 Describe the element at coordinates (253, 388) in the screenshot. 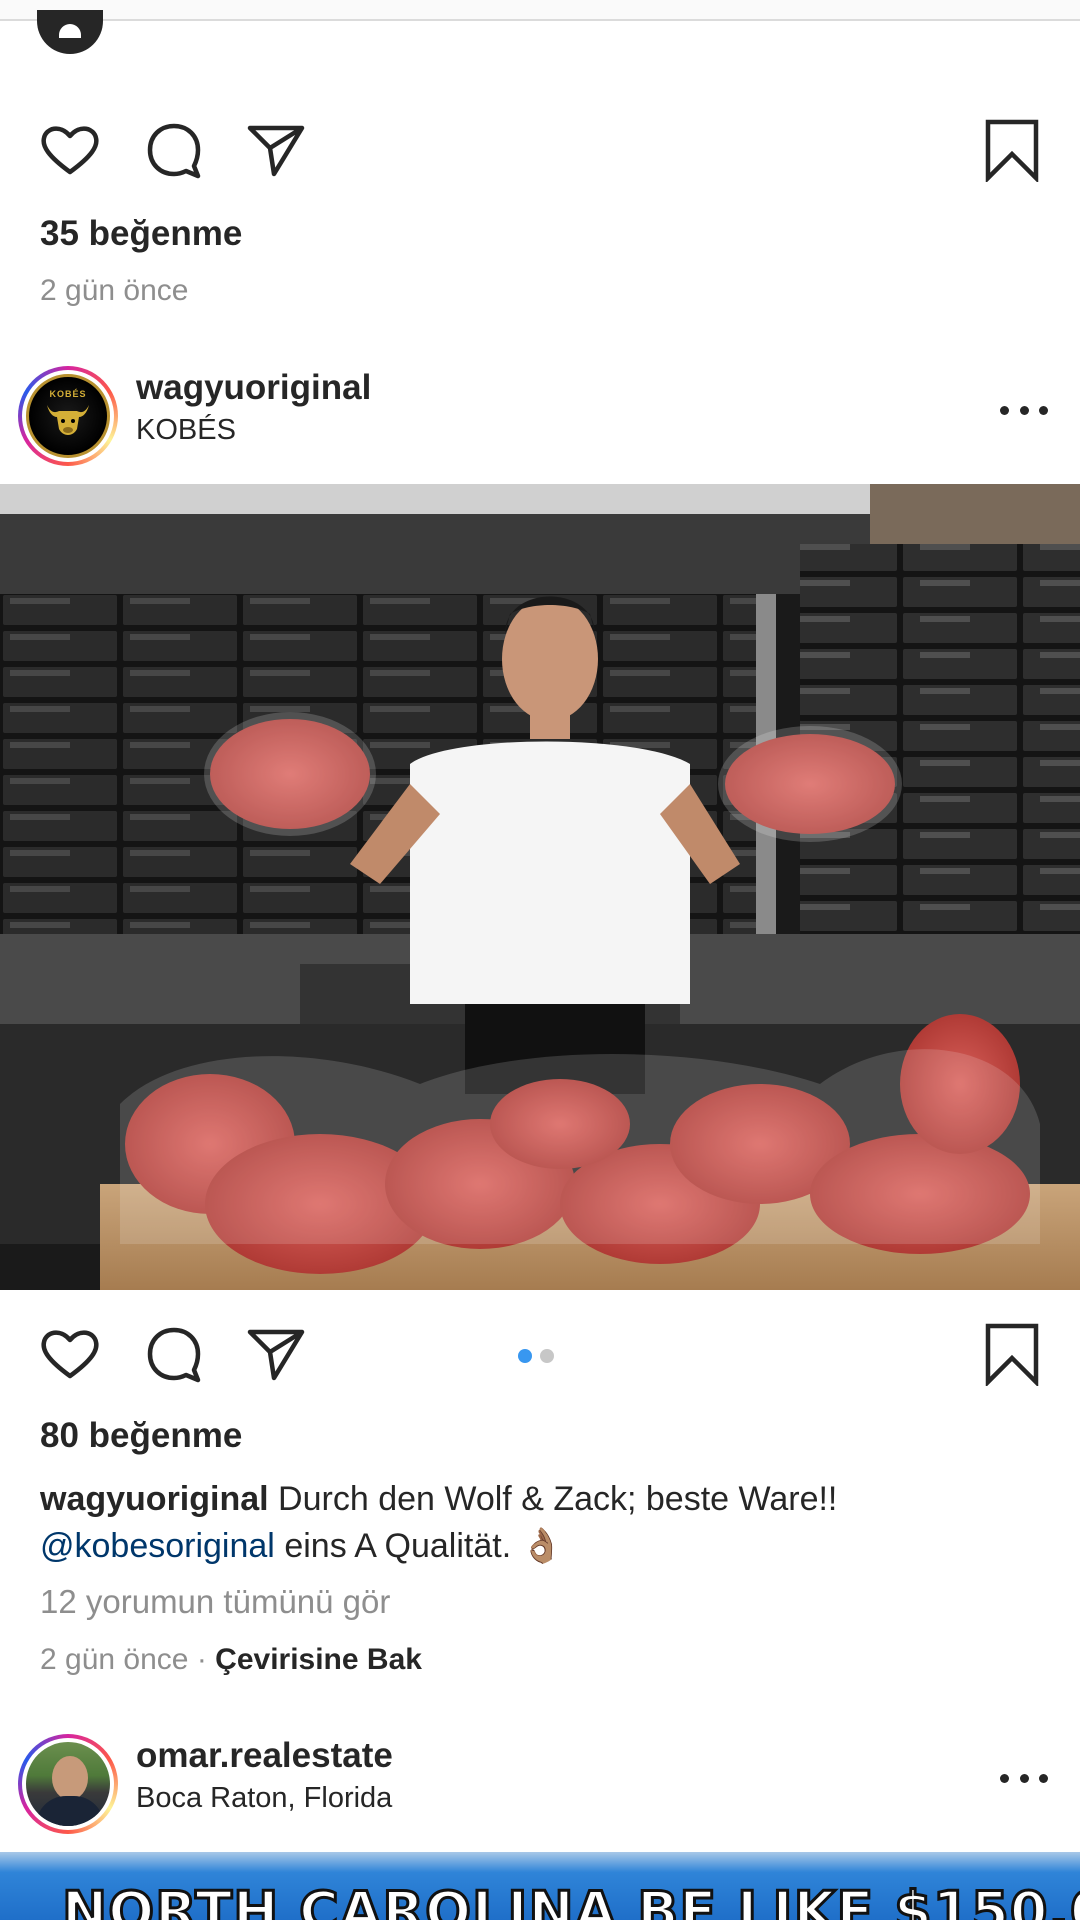

I see `post2-username: wagyuoriginal` at that location.